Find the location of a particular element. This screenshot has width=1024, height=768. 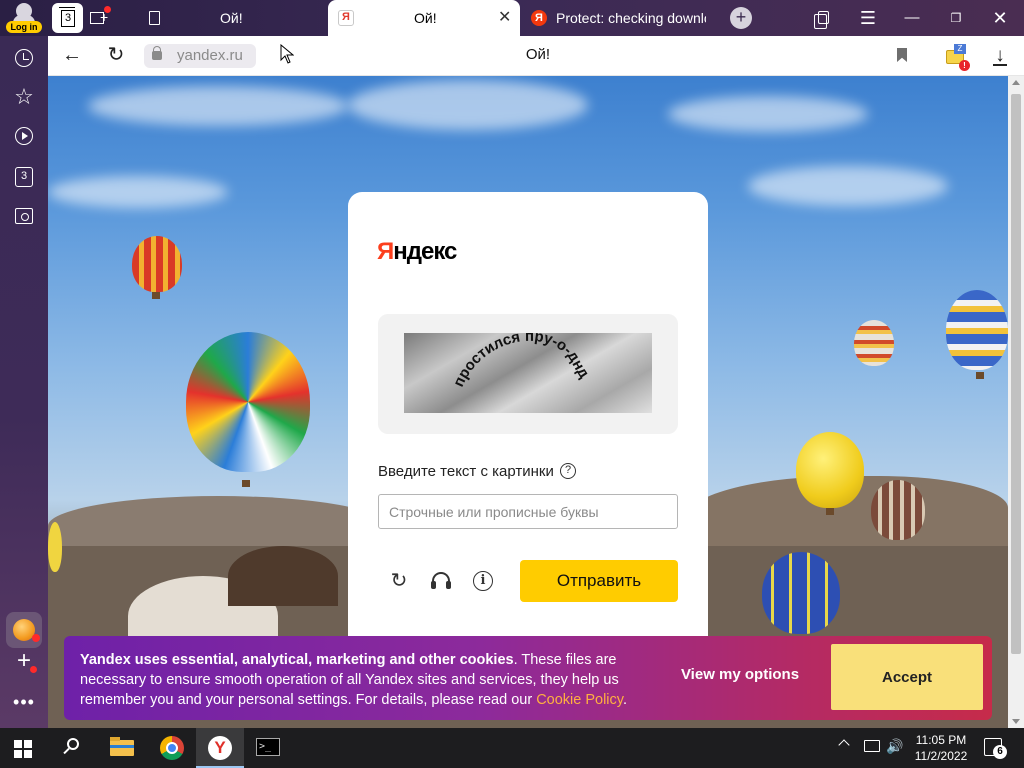

info-icon: i is located at coordinates (483, 581).